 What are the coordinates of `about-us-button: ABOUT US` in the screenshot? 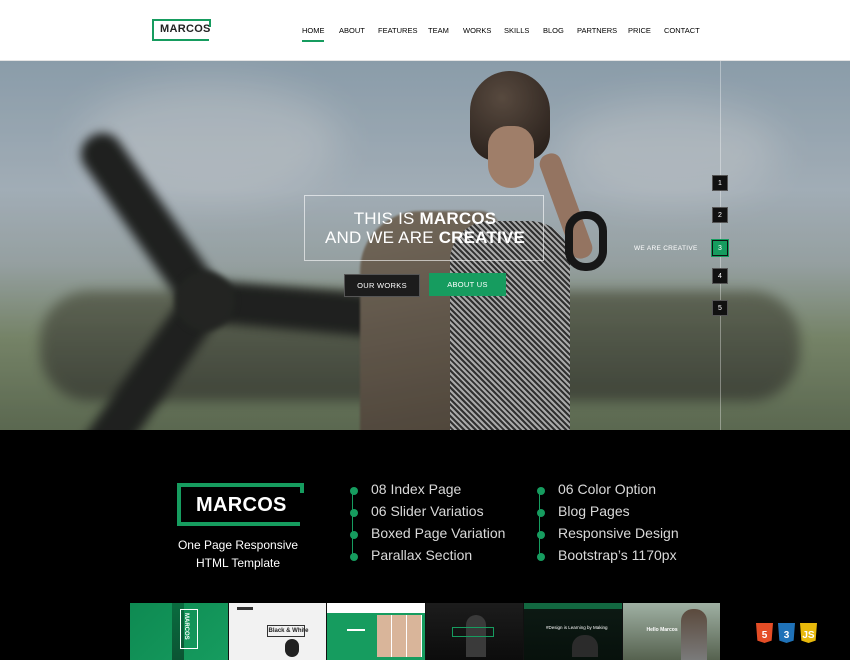 It's located at (467, 284).